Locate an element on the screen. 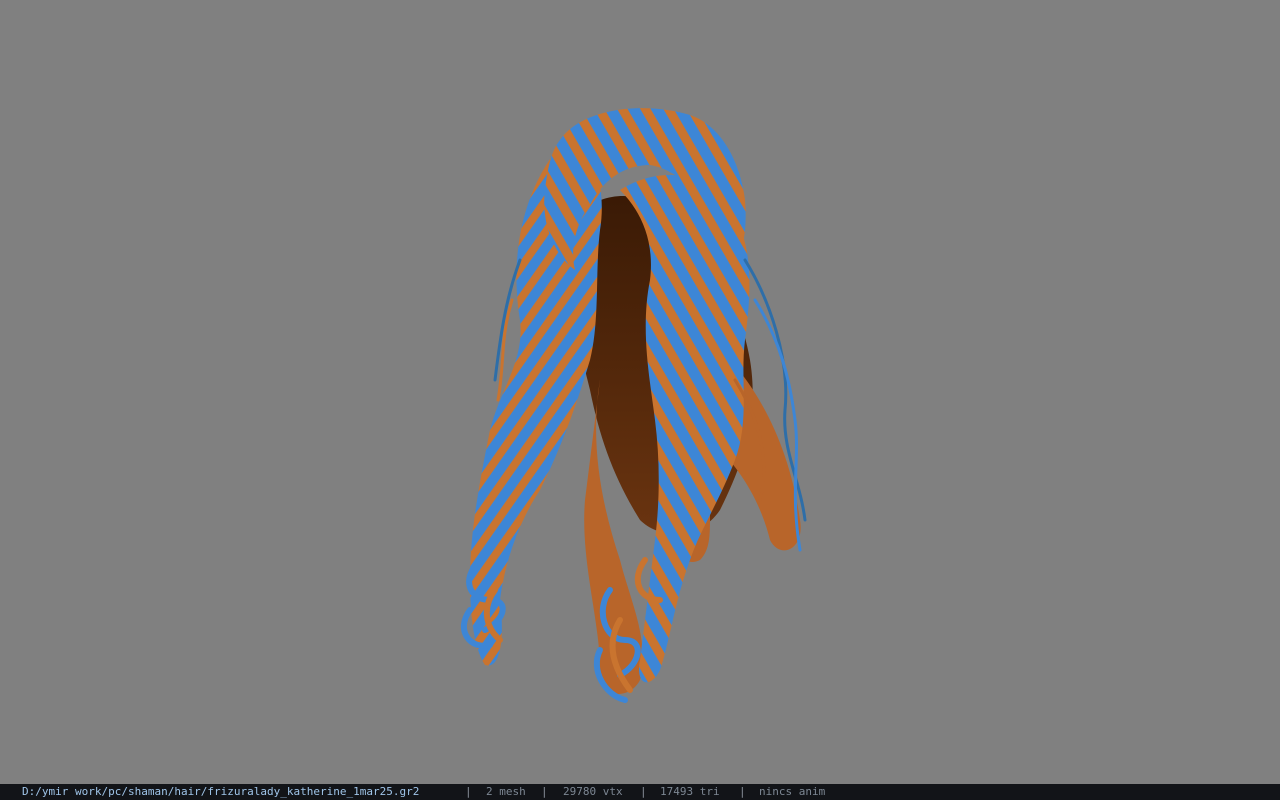  status-vertex-count: 29780 vtx is located at coordinates (593, 791).